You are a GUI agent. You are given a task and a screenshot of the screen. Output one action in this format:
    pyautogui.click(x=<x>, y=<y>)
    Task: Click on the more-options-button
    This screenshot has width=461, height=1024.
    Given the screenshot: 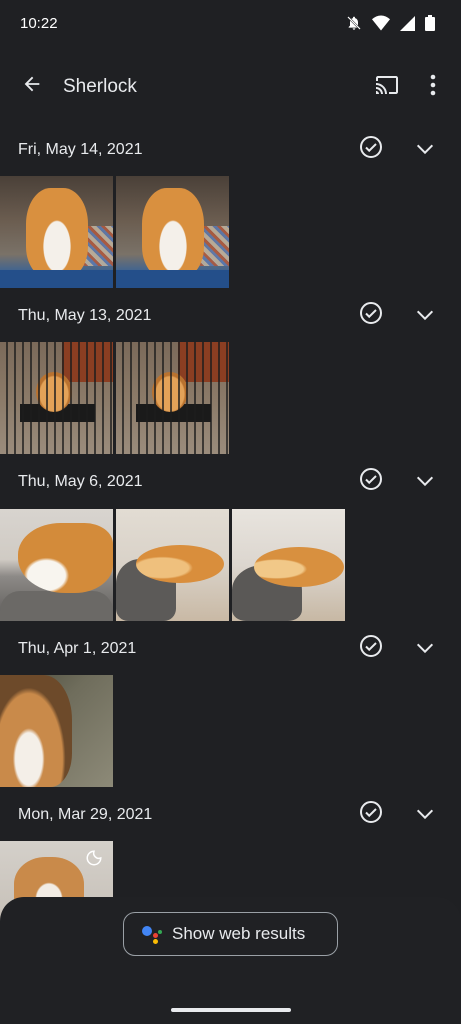 What is the action you would take?
    pyautogui.click(x=433, y=87)
    